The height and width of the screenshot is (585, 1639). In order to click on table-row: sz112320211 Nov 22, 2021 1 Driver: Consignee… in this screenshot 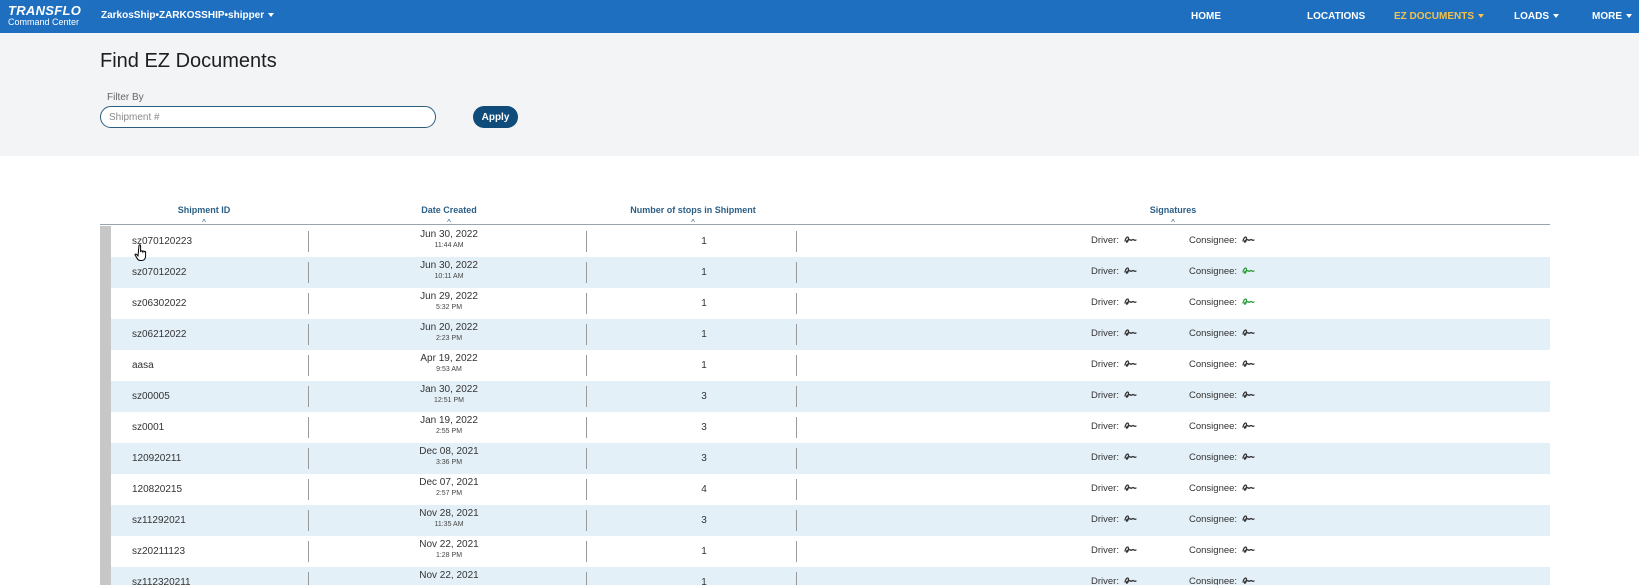, I will do `click(830, 576)`.